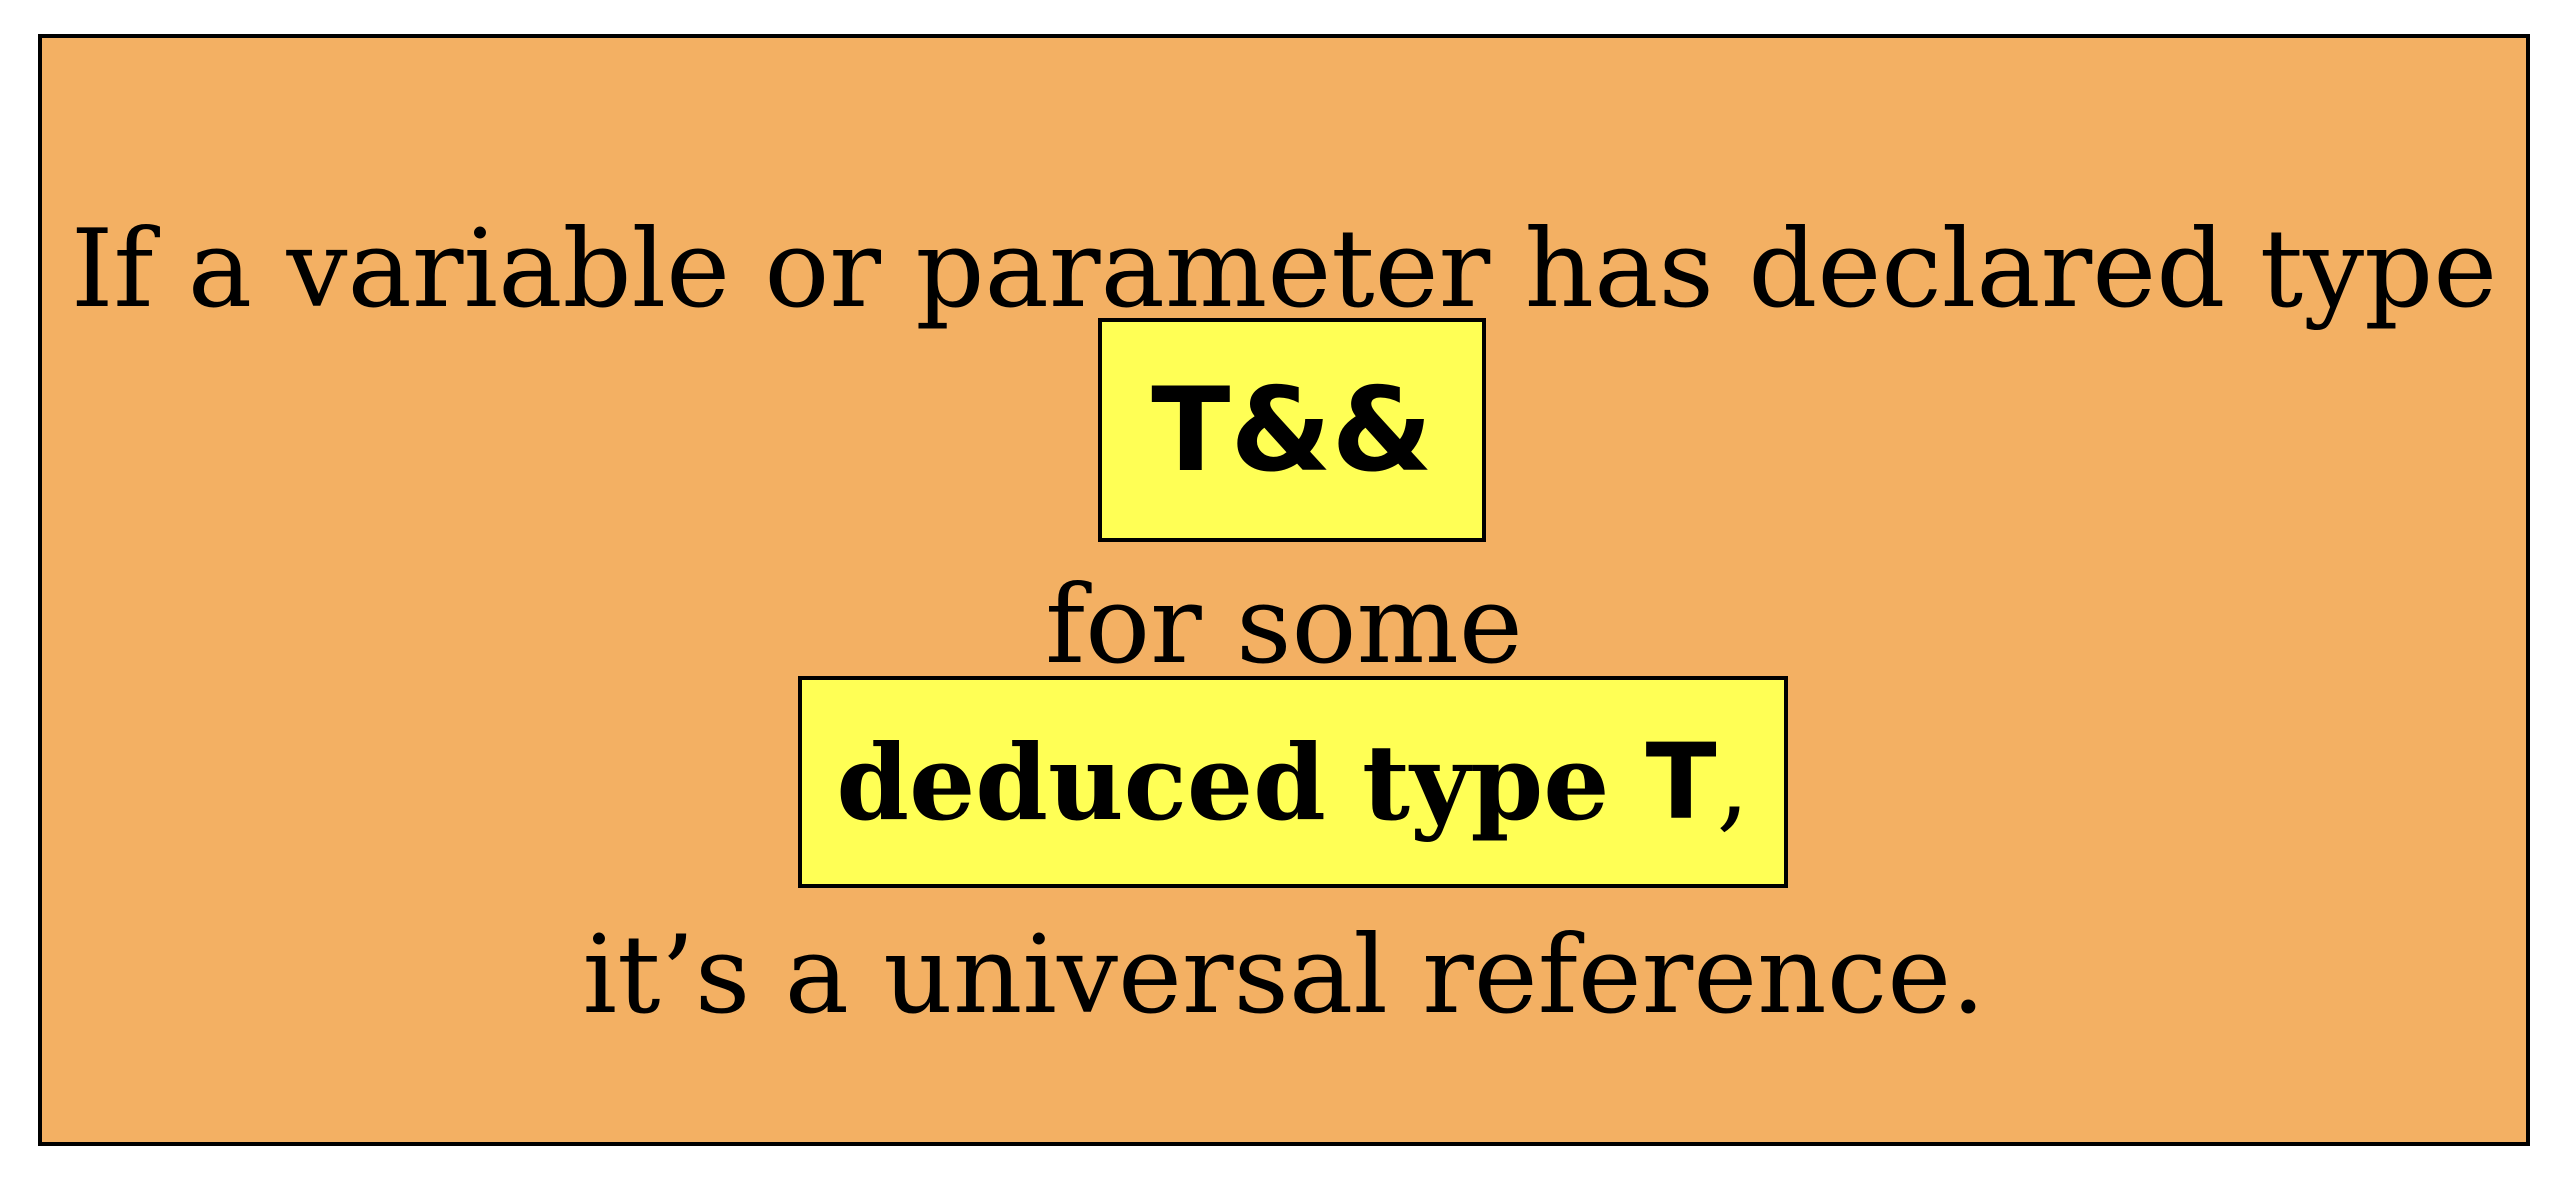 Image resolution: width=2564 pixels, height=1188 pixels. What do you see at coordinates (1733, 782) in the screenshot?
I see `deduced-type-comma: ,` at bounding box center [1733, 782].